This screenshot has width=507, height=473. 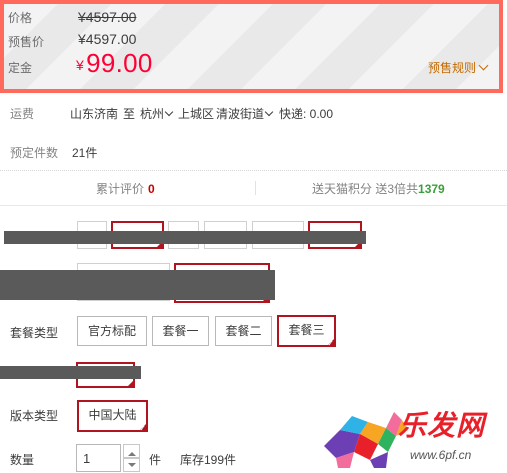 I want to click on package-option-1: 套餐一, so click(x=180, y=331).